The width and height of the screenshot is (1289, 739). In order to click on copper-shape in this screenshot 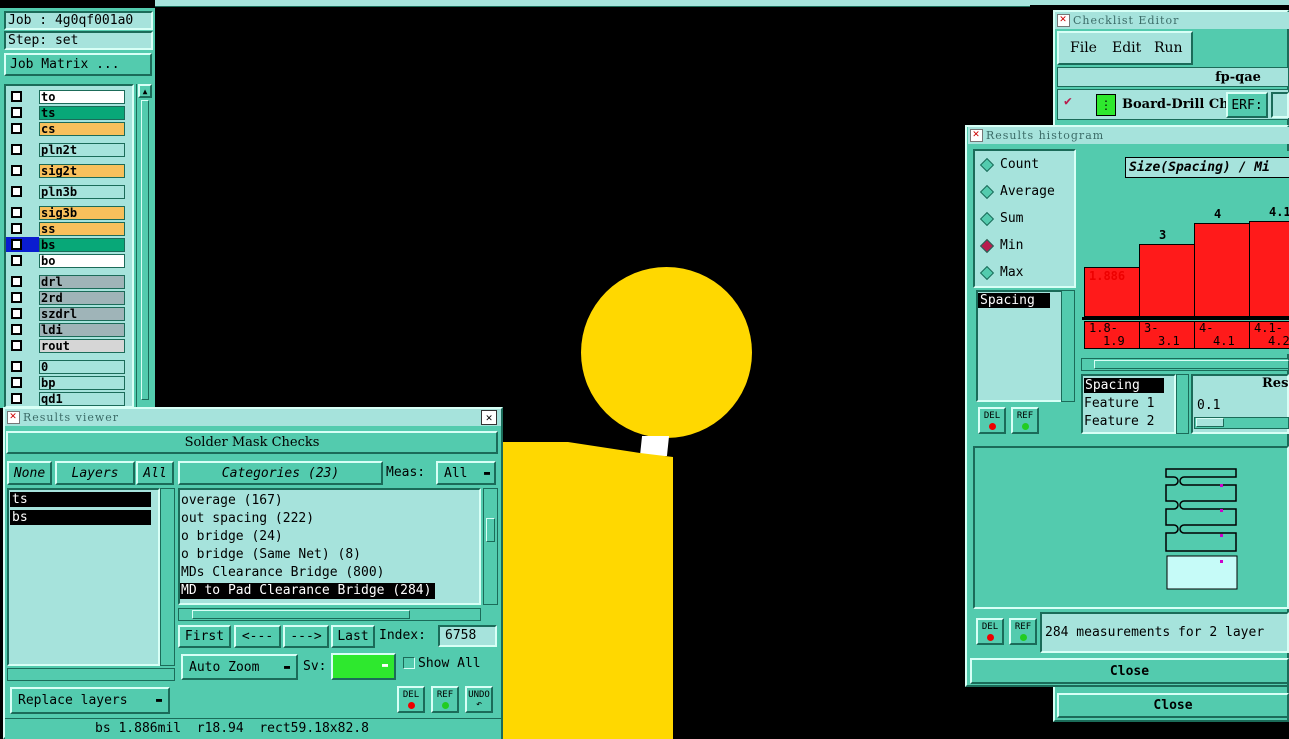, I will do `click(587, 589)`.